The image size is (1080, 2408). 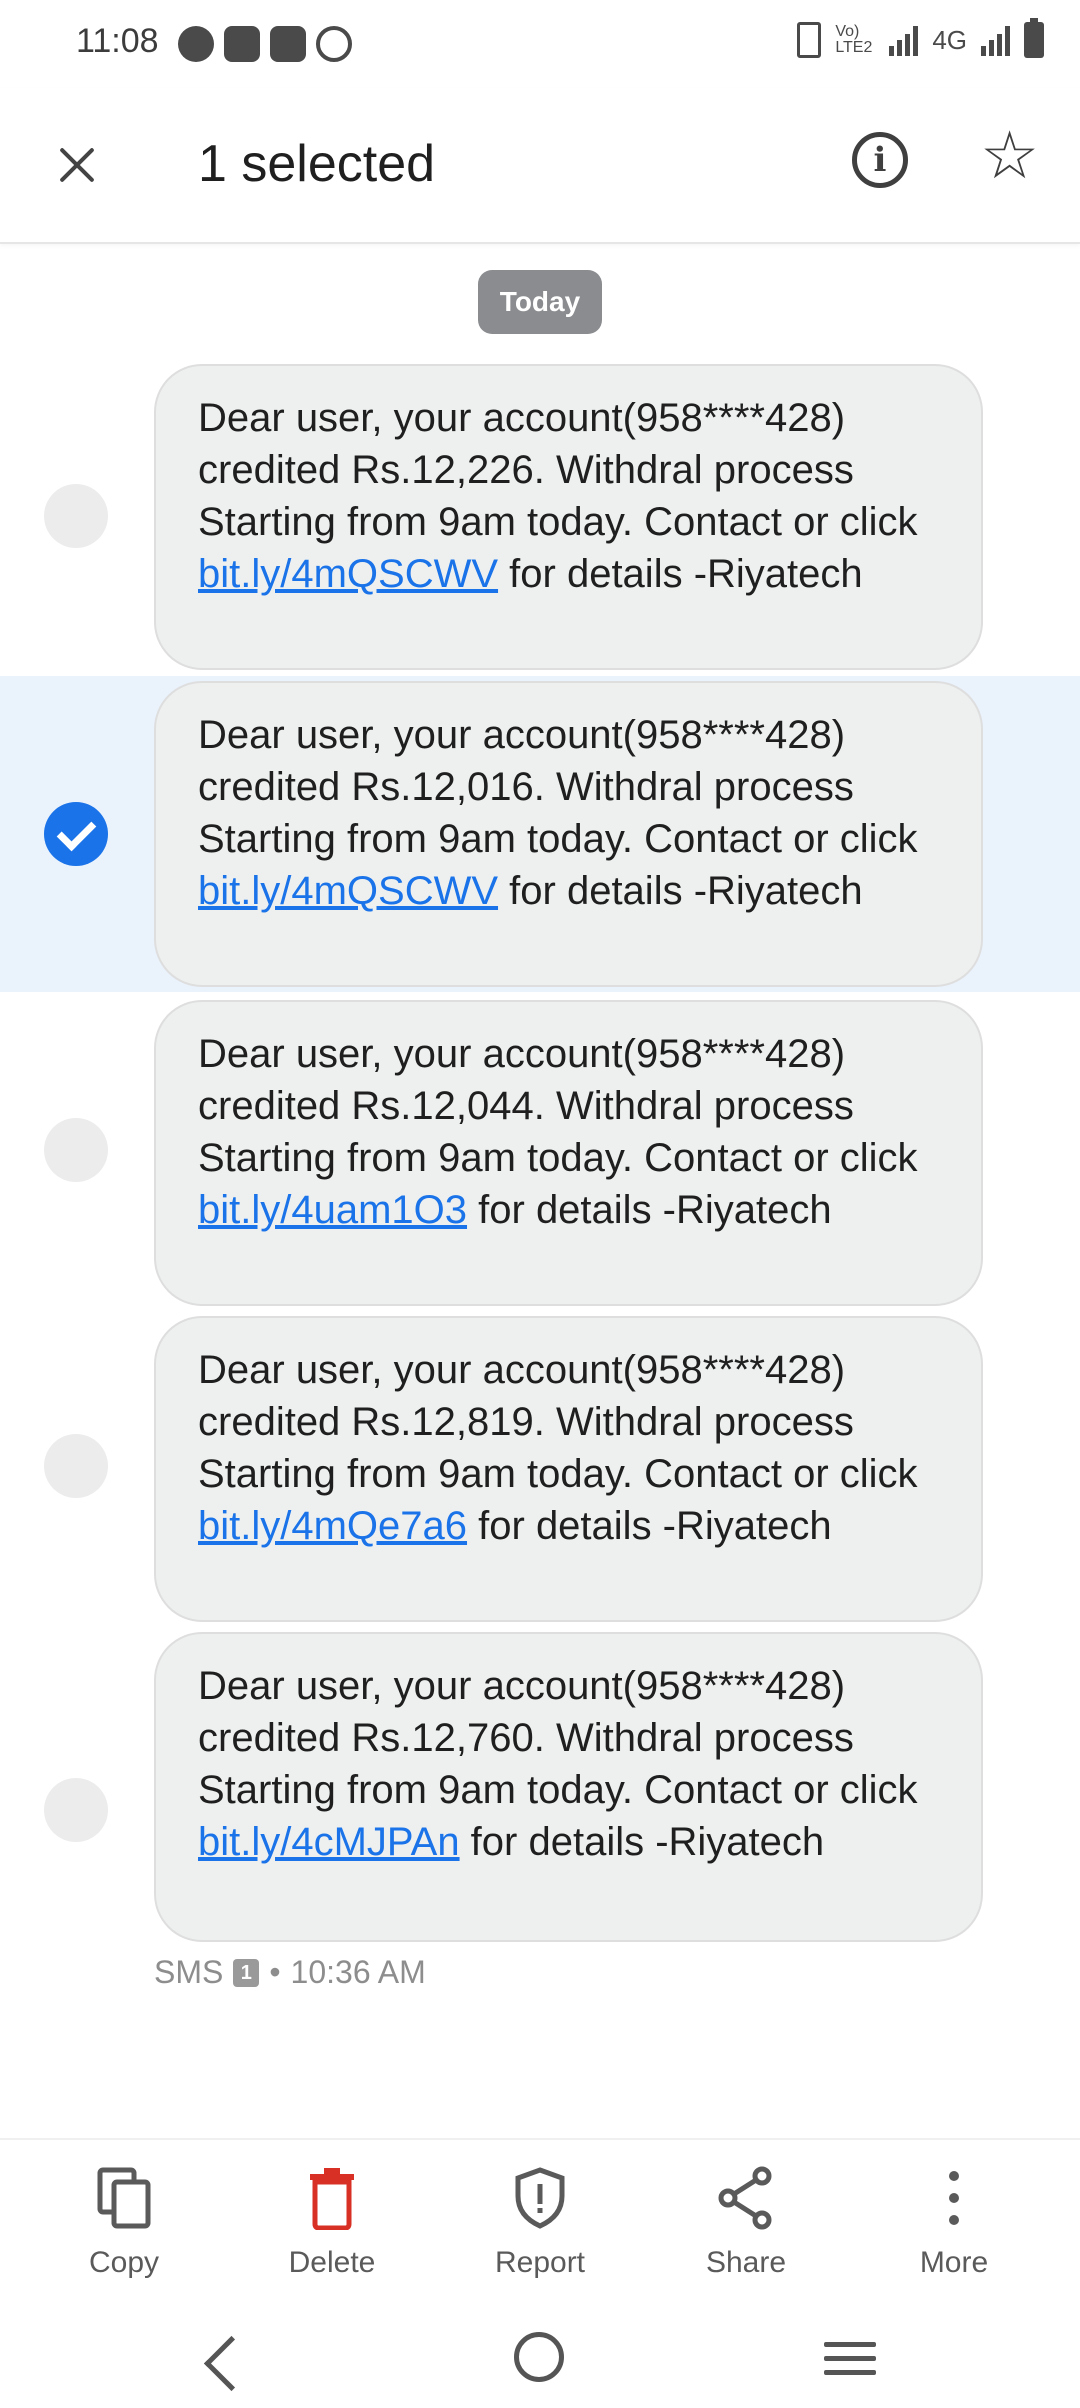 What do you see at coordinates (332, 1210) in the screenshot?
I see `message-link: bit.ly/4uam1O3` at bounding box center [332, 1210].